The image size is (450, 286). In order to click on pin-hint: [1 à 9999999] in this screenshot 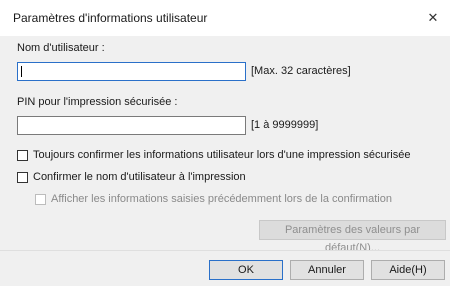, I will do `click(285, 125)`.